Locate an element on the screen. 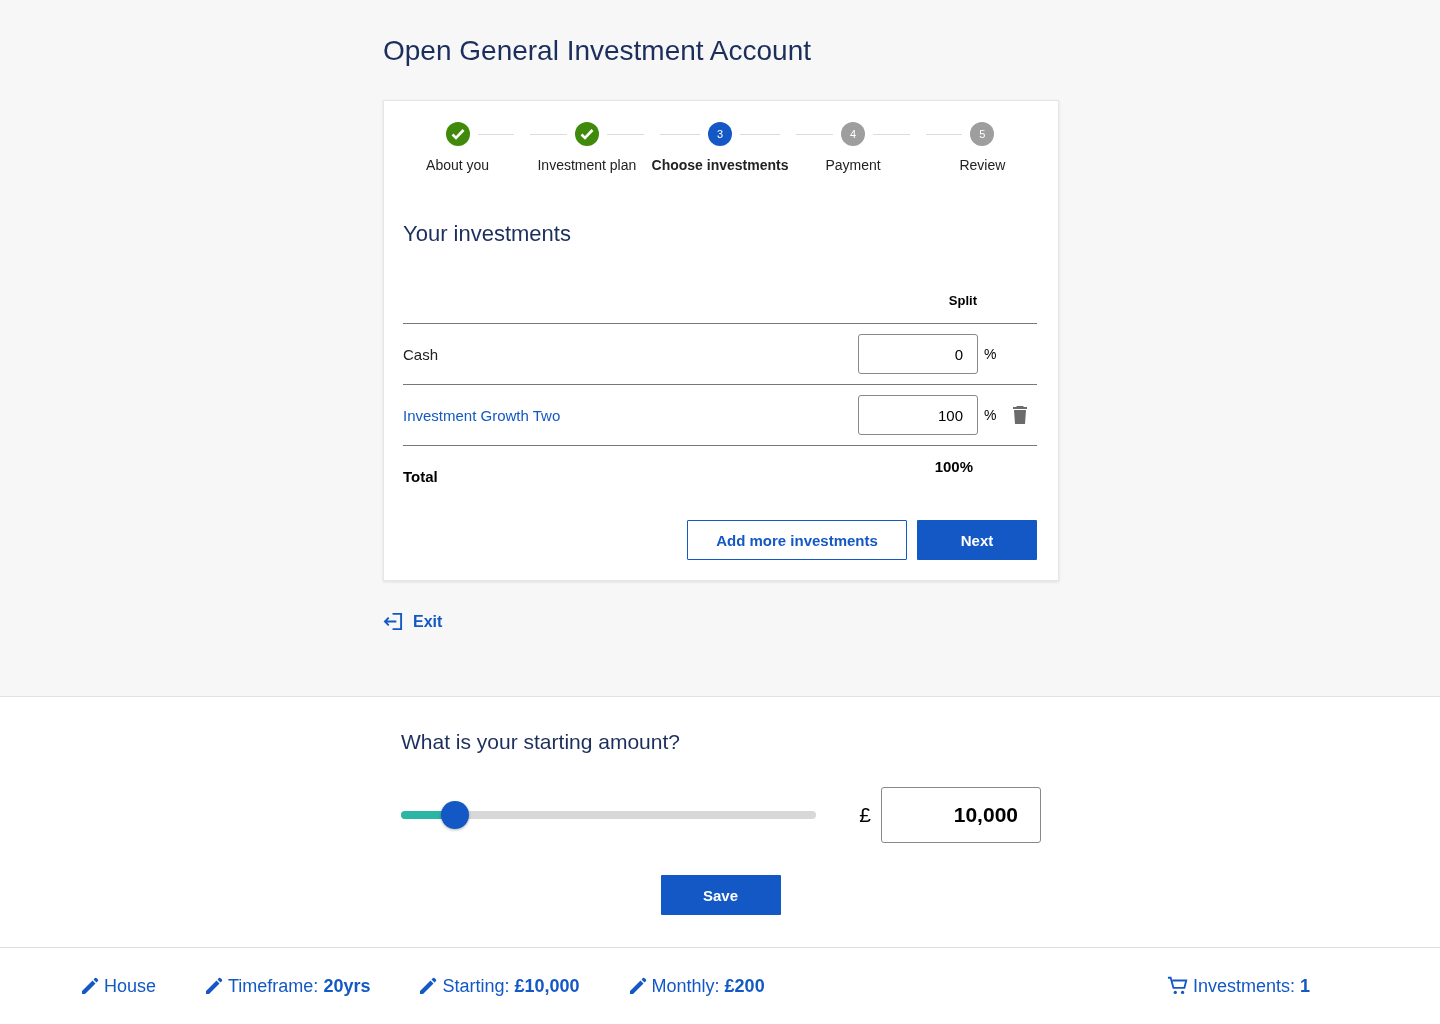 Image resolution: width=1440 pixels, height=1024 pixels. step-number: 5 is located at coordinates (982, 134).